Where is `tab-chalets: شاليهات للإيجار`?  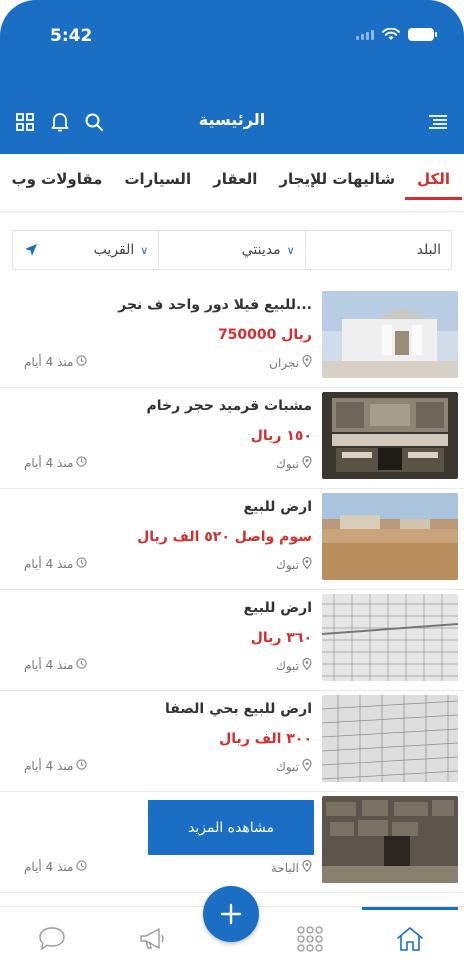 tab-chalets: شاليهات للإيجار is located at coordinates (337, 185).